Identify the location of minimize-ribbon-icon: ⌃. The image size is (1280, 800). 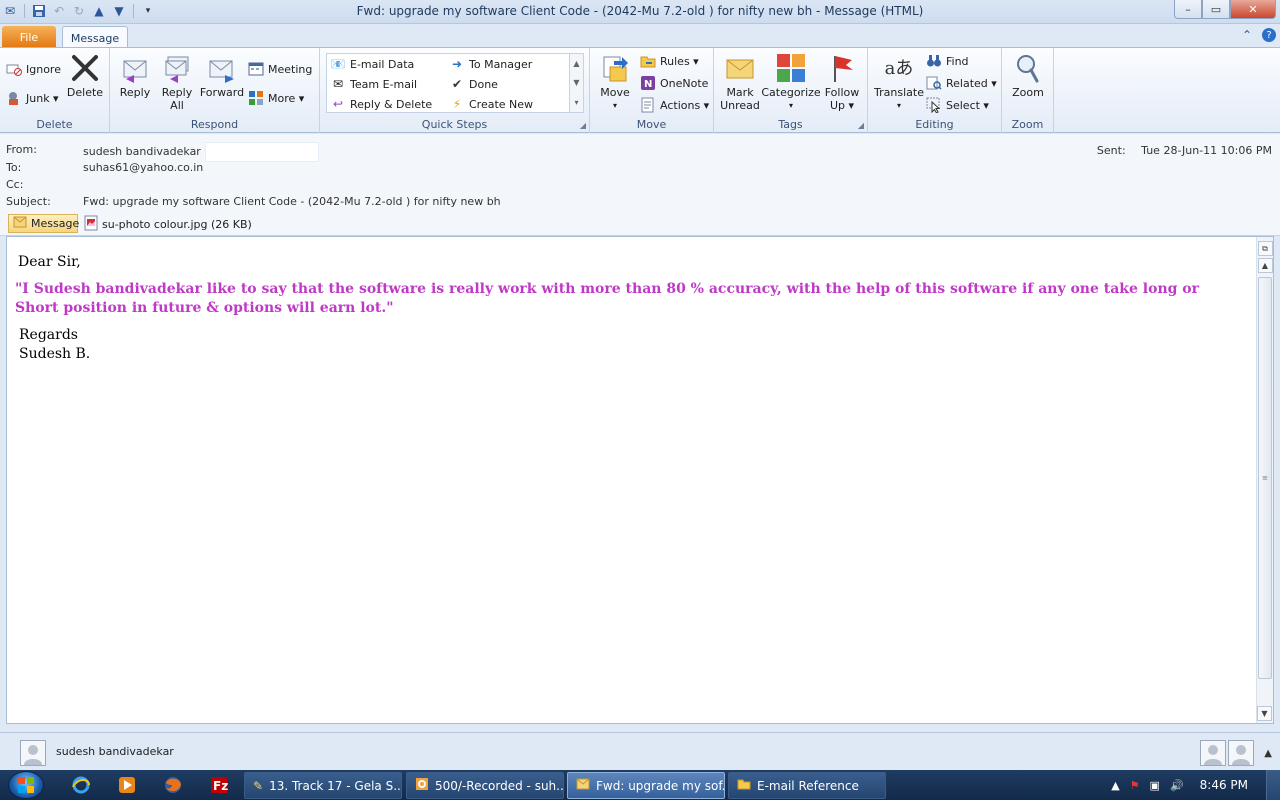
(1247, 35).